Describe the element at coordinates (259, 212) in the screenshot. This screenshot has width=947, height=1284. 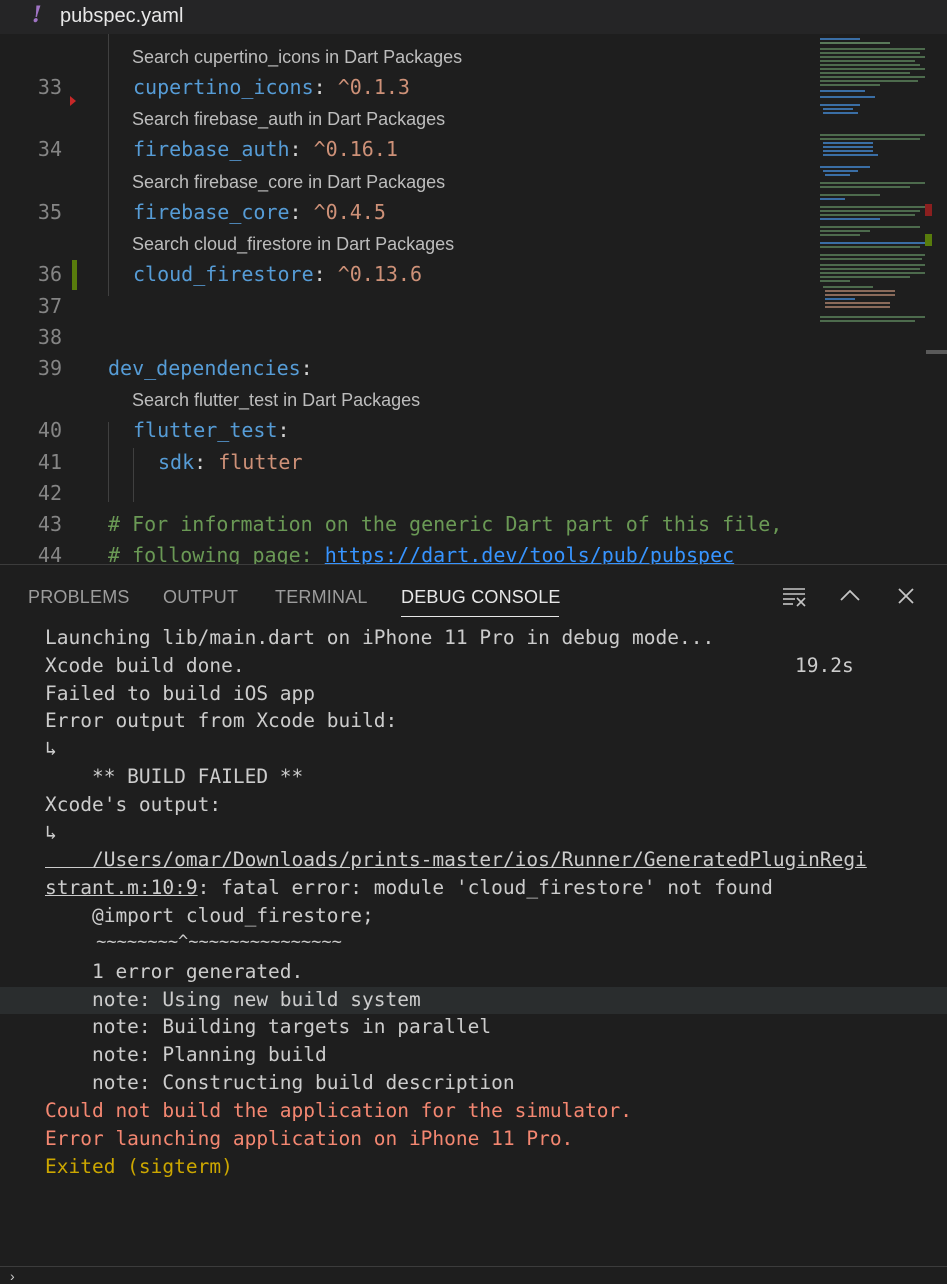
I see `code-line: firebase_core: ^0.4.5` at that location.